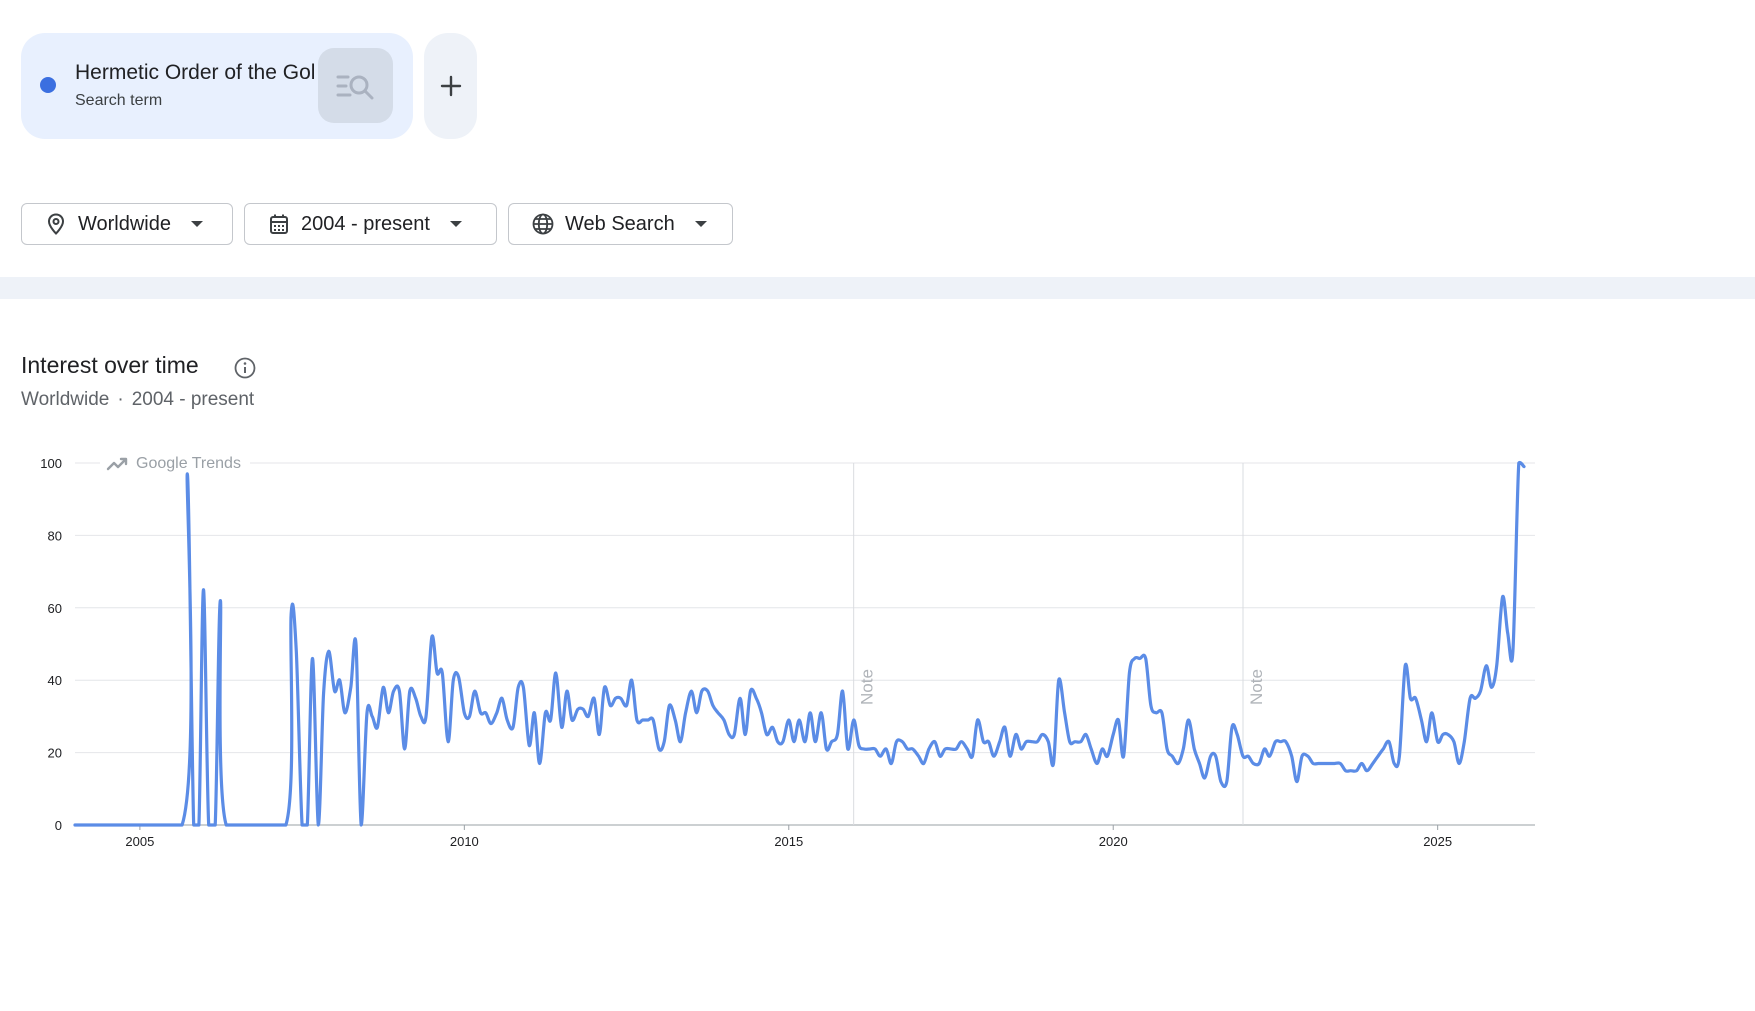 The image size is (1755, 1011). I want to click on subtitle-location: Worldwide, so click(65, 399).